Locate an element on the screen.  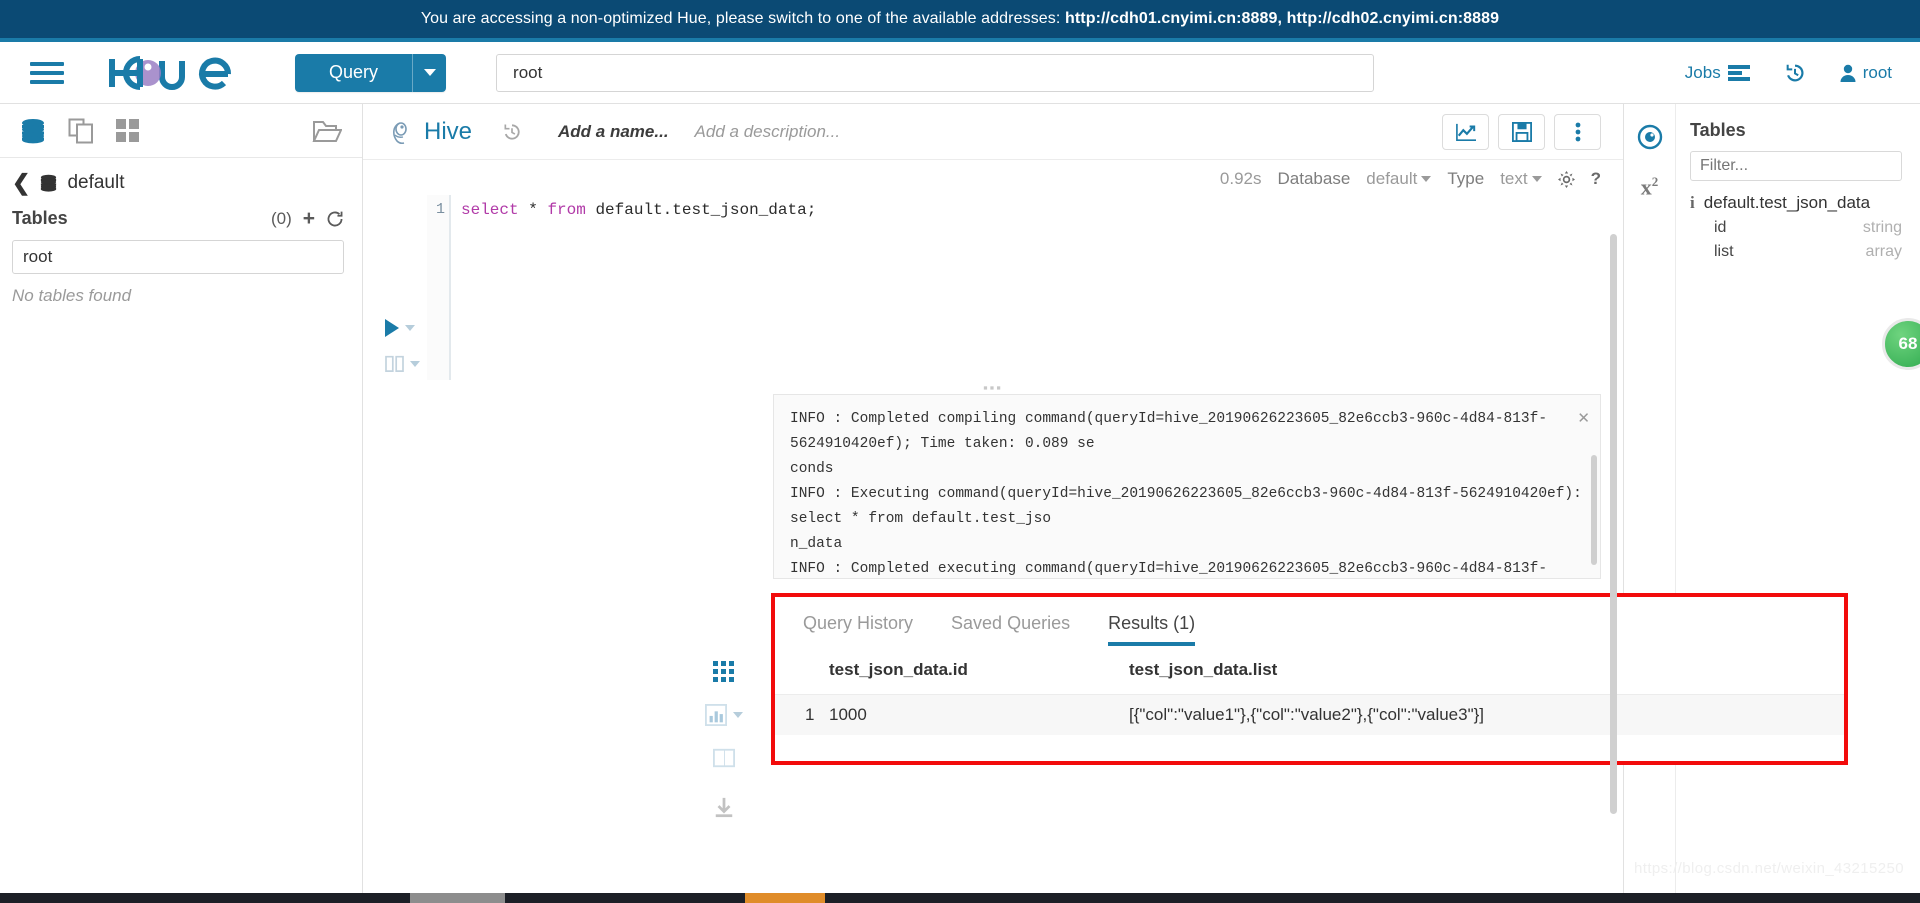
right-panel-column: id string is located at coordinates (1796, 228).